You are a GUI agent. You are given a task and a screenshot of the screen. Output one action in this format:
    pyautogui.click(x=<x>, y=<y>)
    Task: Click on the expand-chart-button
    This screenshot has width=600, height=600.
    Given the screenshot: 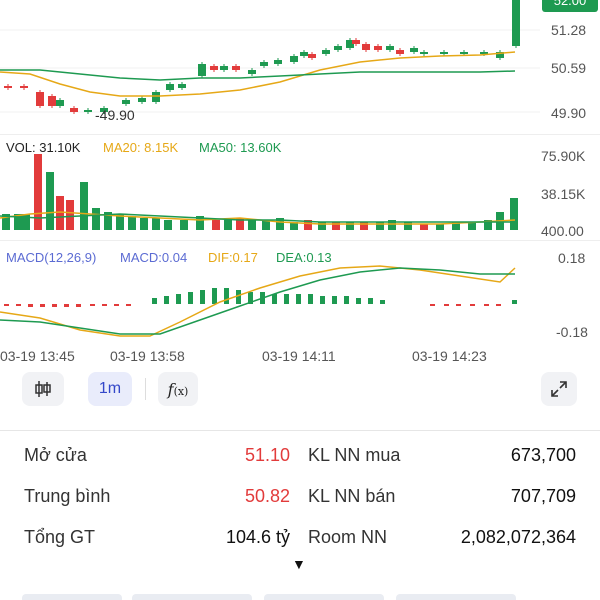 What is the action you would take?
    pyautogui.click(x=559, y=389)
    